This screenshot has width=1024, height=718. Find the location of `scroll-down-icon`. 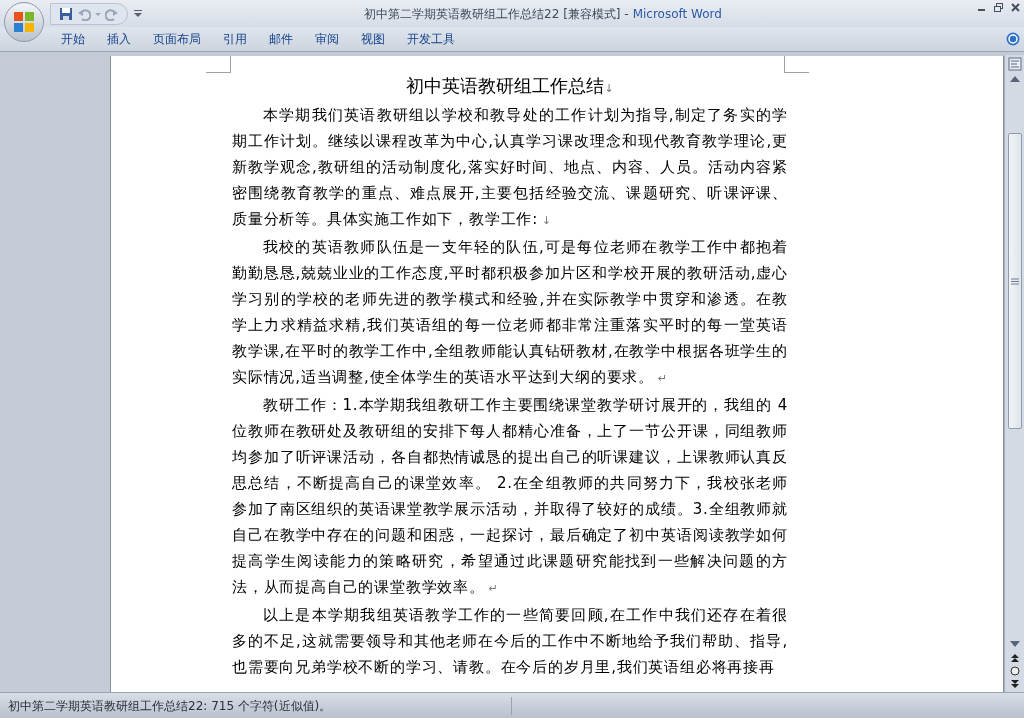

scroll-down-icon is located at coordinates (1014, 644).